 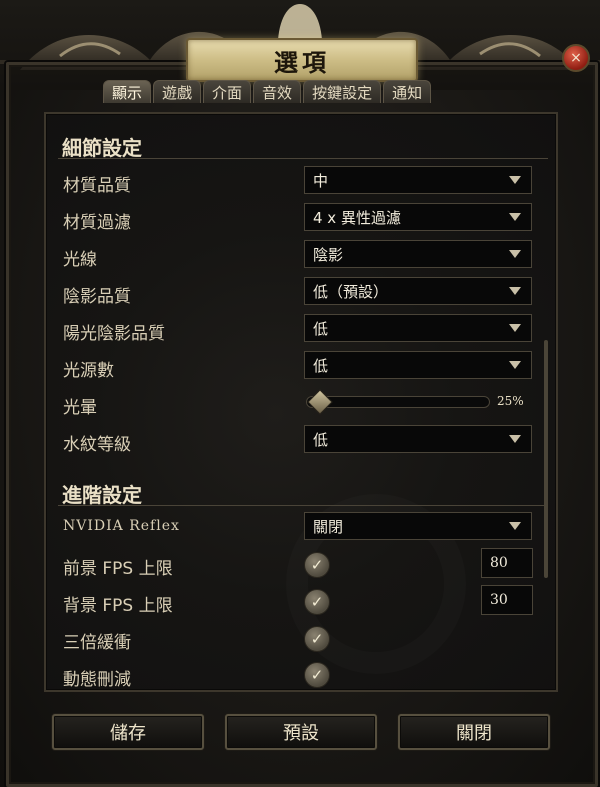 What do you see at coordinates (301, 732) in the screenshot?
I see `defaults-button: 預設` at bounding box center [301, 732].